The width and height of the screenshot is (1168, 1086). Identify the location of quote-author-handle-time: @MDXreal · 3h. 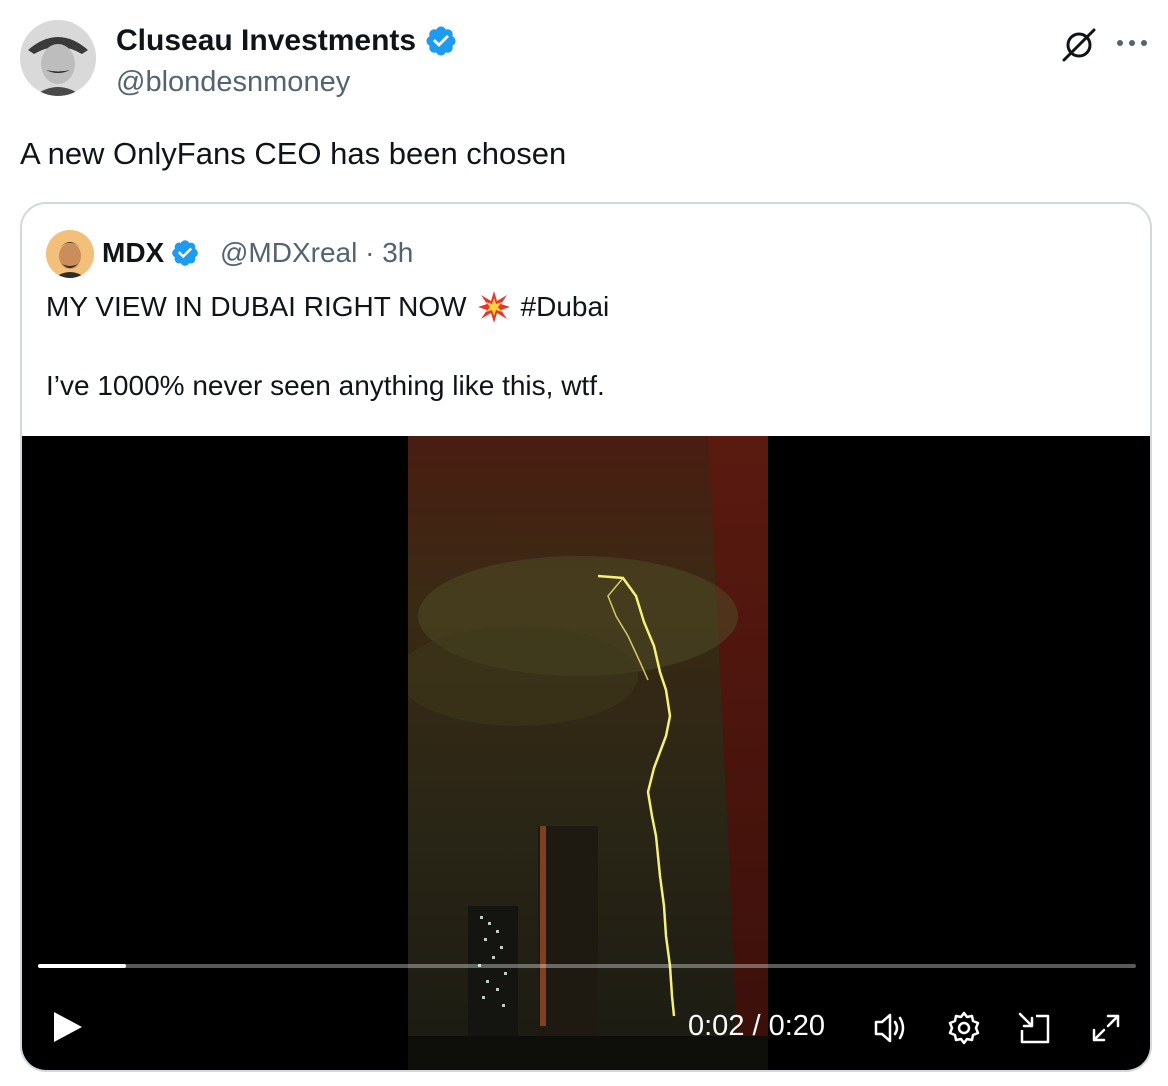
(316, 253).